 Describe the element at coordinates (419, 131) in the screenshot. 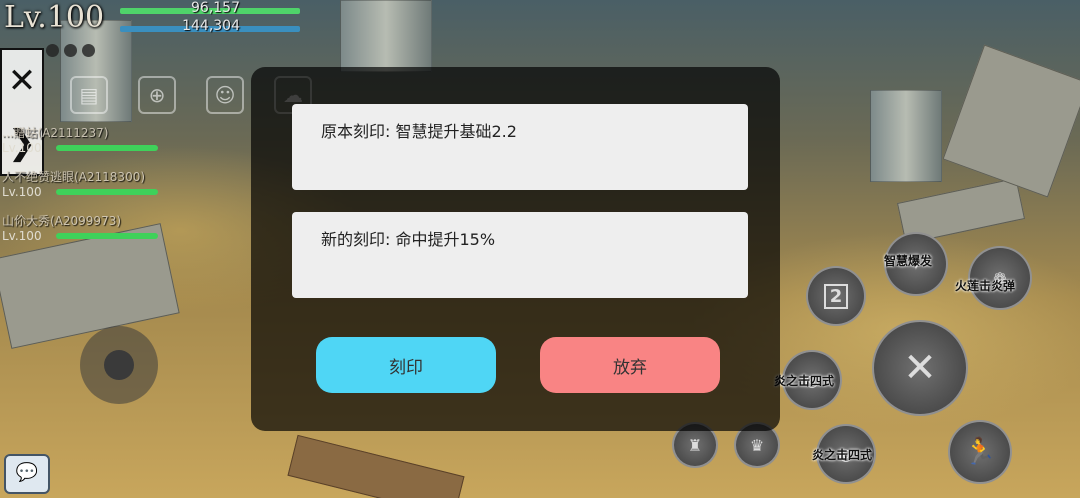

I see `original-imprint-text: 原本刻印: 智慧提升基础2.2` at that location.